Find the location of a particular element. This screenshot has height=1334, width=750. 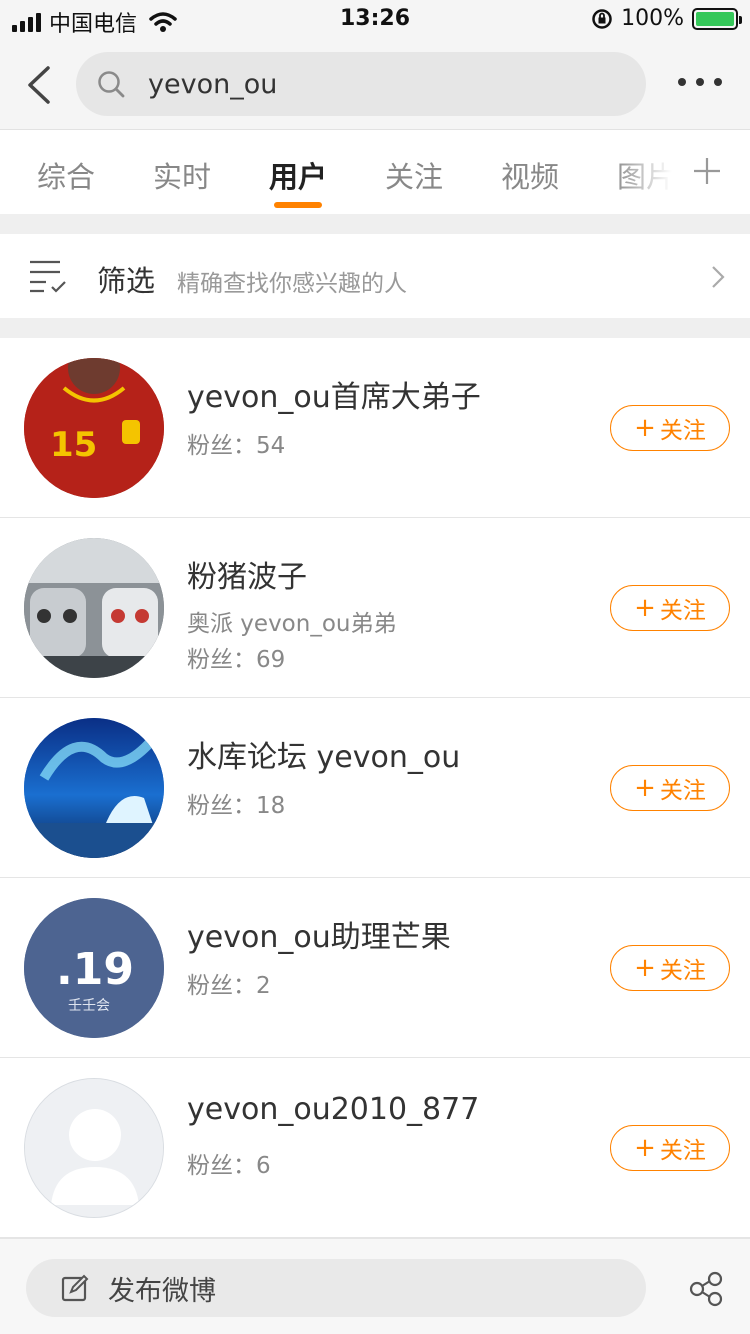

user-name: 水库论坛 yevon_ou is located at coordinates (323, 754).